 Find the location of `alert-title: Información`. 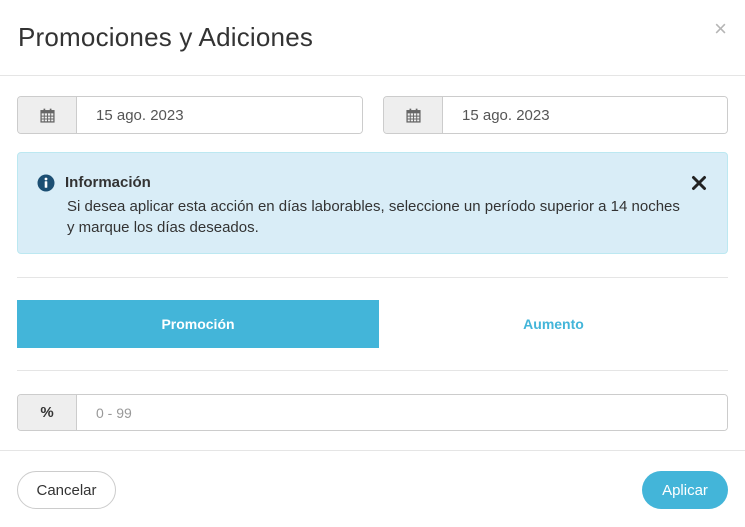

alert-title: Información is located at coordinates (108, 182).